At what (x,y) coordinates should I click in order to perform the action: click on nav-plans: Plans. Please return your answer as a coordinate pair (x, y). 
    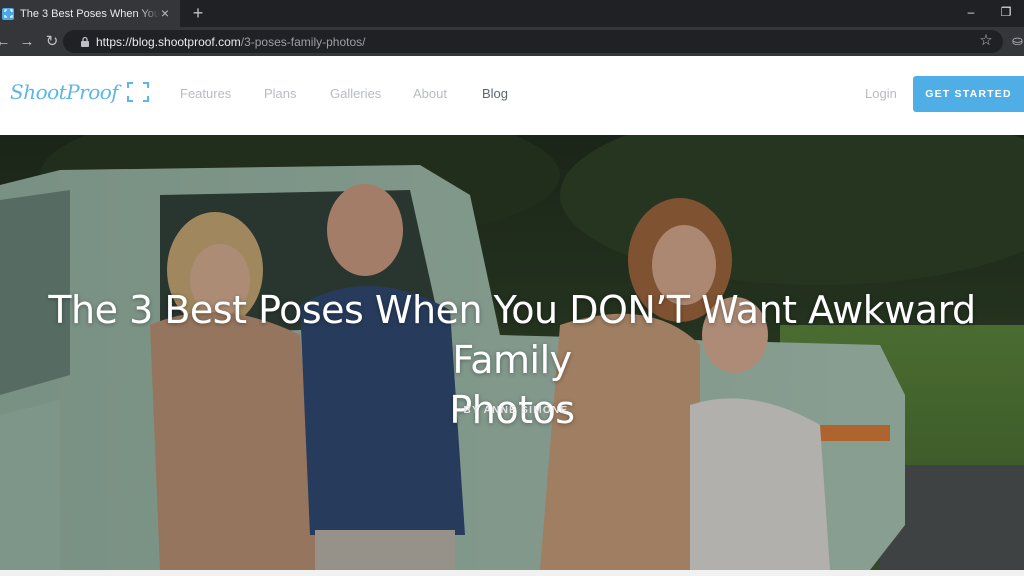
    Looking at the image, I should click on (280, 93).